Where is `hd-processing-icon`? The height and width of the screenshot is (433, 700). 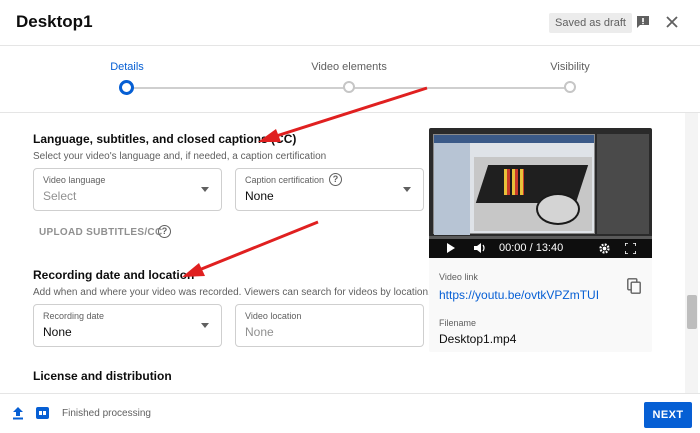 hd-processing-icon is located at coordinates (42, 413).